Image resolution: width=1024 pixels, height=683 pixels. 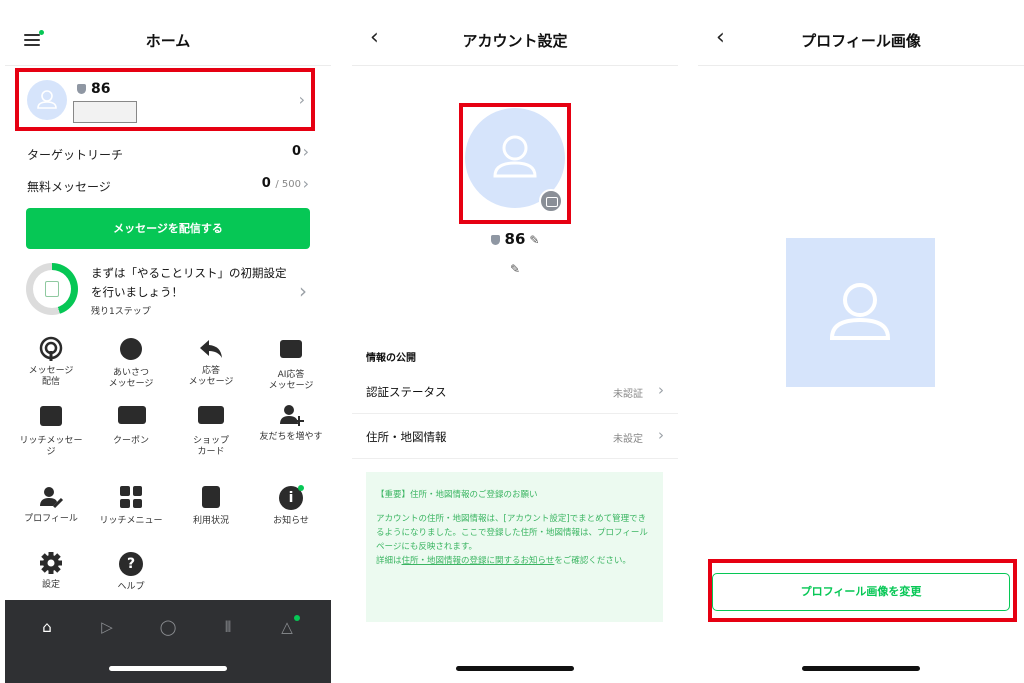 I want to click on todo-sub: 残り1ステップ, so click(x=121, y=312).